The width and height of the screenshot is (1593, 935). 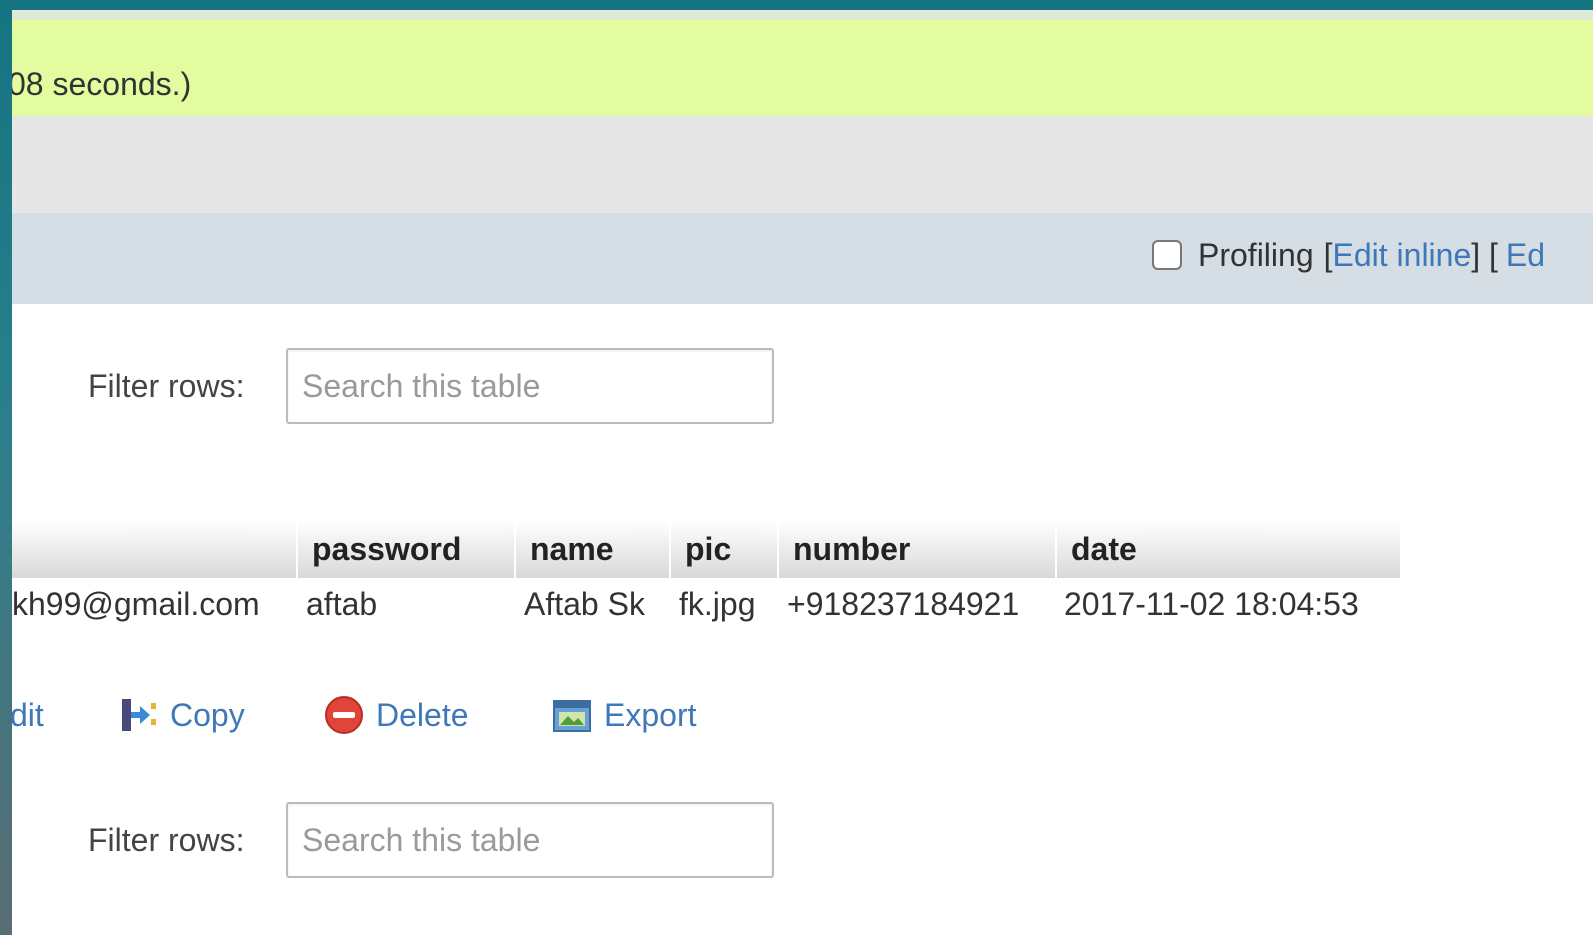 I want to click on column-header-pic: pic, so click(x=723, y=549).